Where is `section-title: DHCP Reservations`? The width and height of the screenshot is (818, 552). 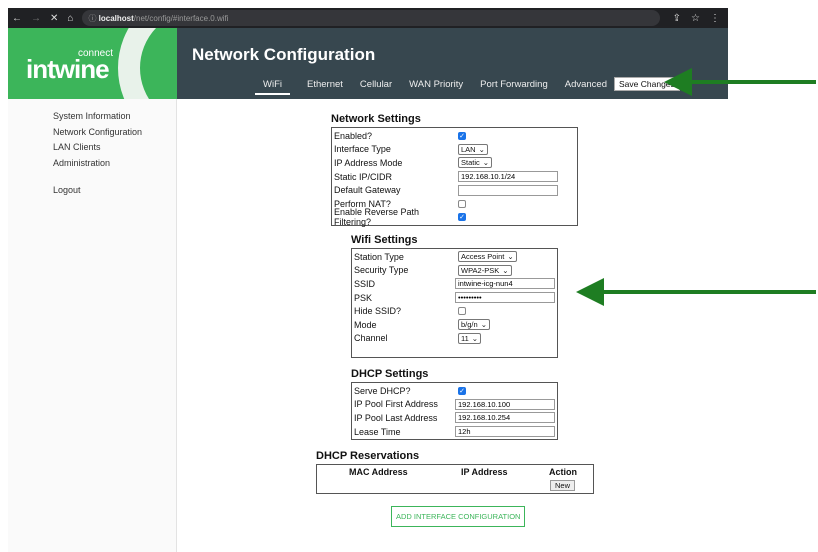 section-title: DHCP Reservations is located at coordinates (368, 456).